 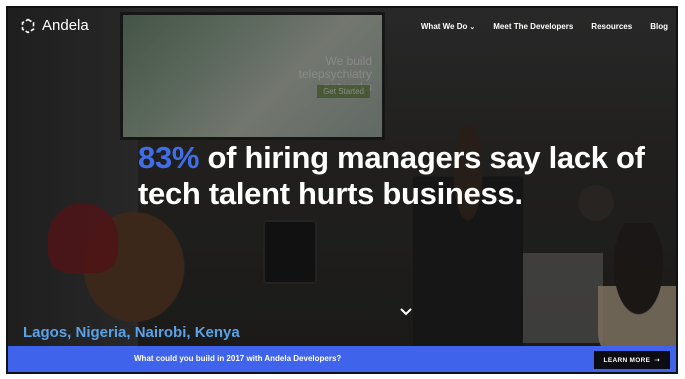 I want to click on headline-line1-rest: of hiring managers say lack of, so click(x=422, y=157).